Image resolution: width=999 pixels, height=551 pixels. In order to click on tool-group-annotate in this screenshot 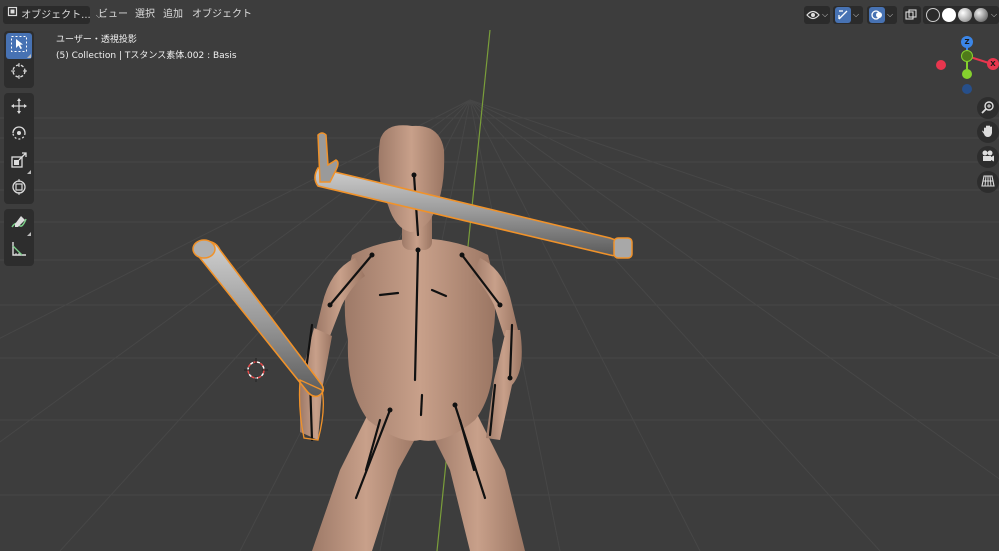, I will do `click(19, 237)`.